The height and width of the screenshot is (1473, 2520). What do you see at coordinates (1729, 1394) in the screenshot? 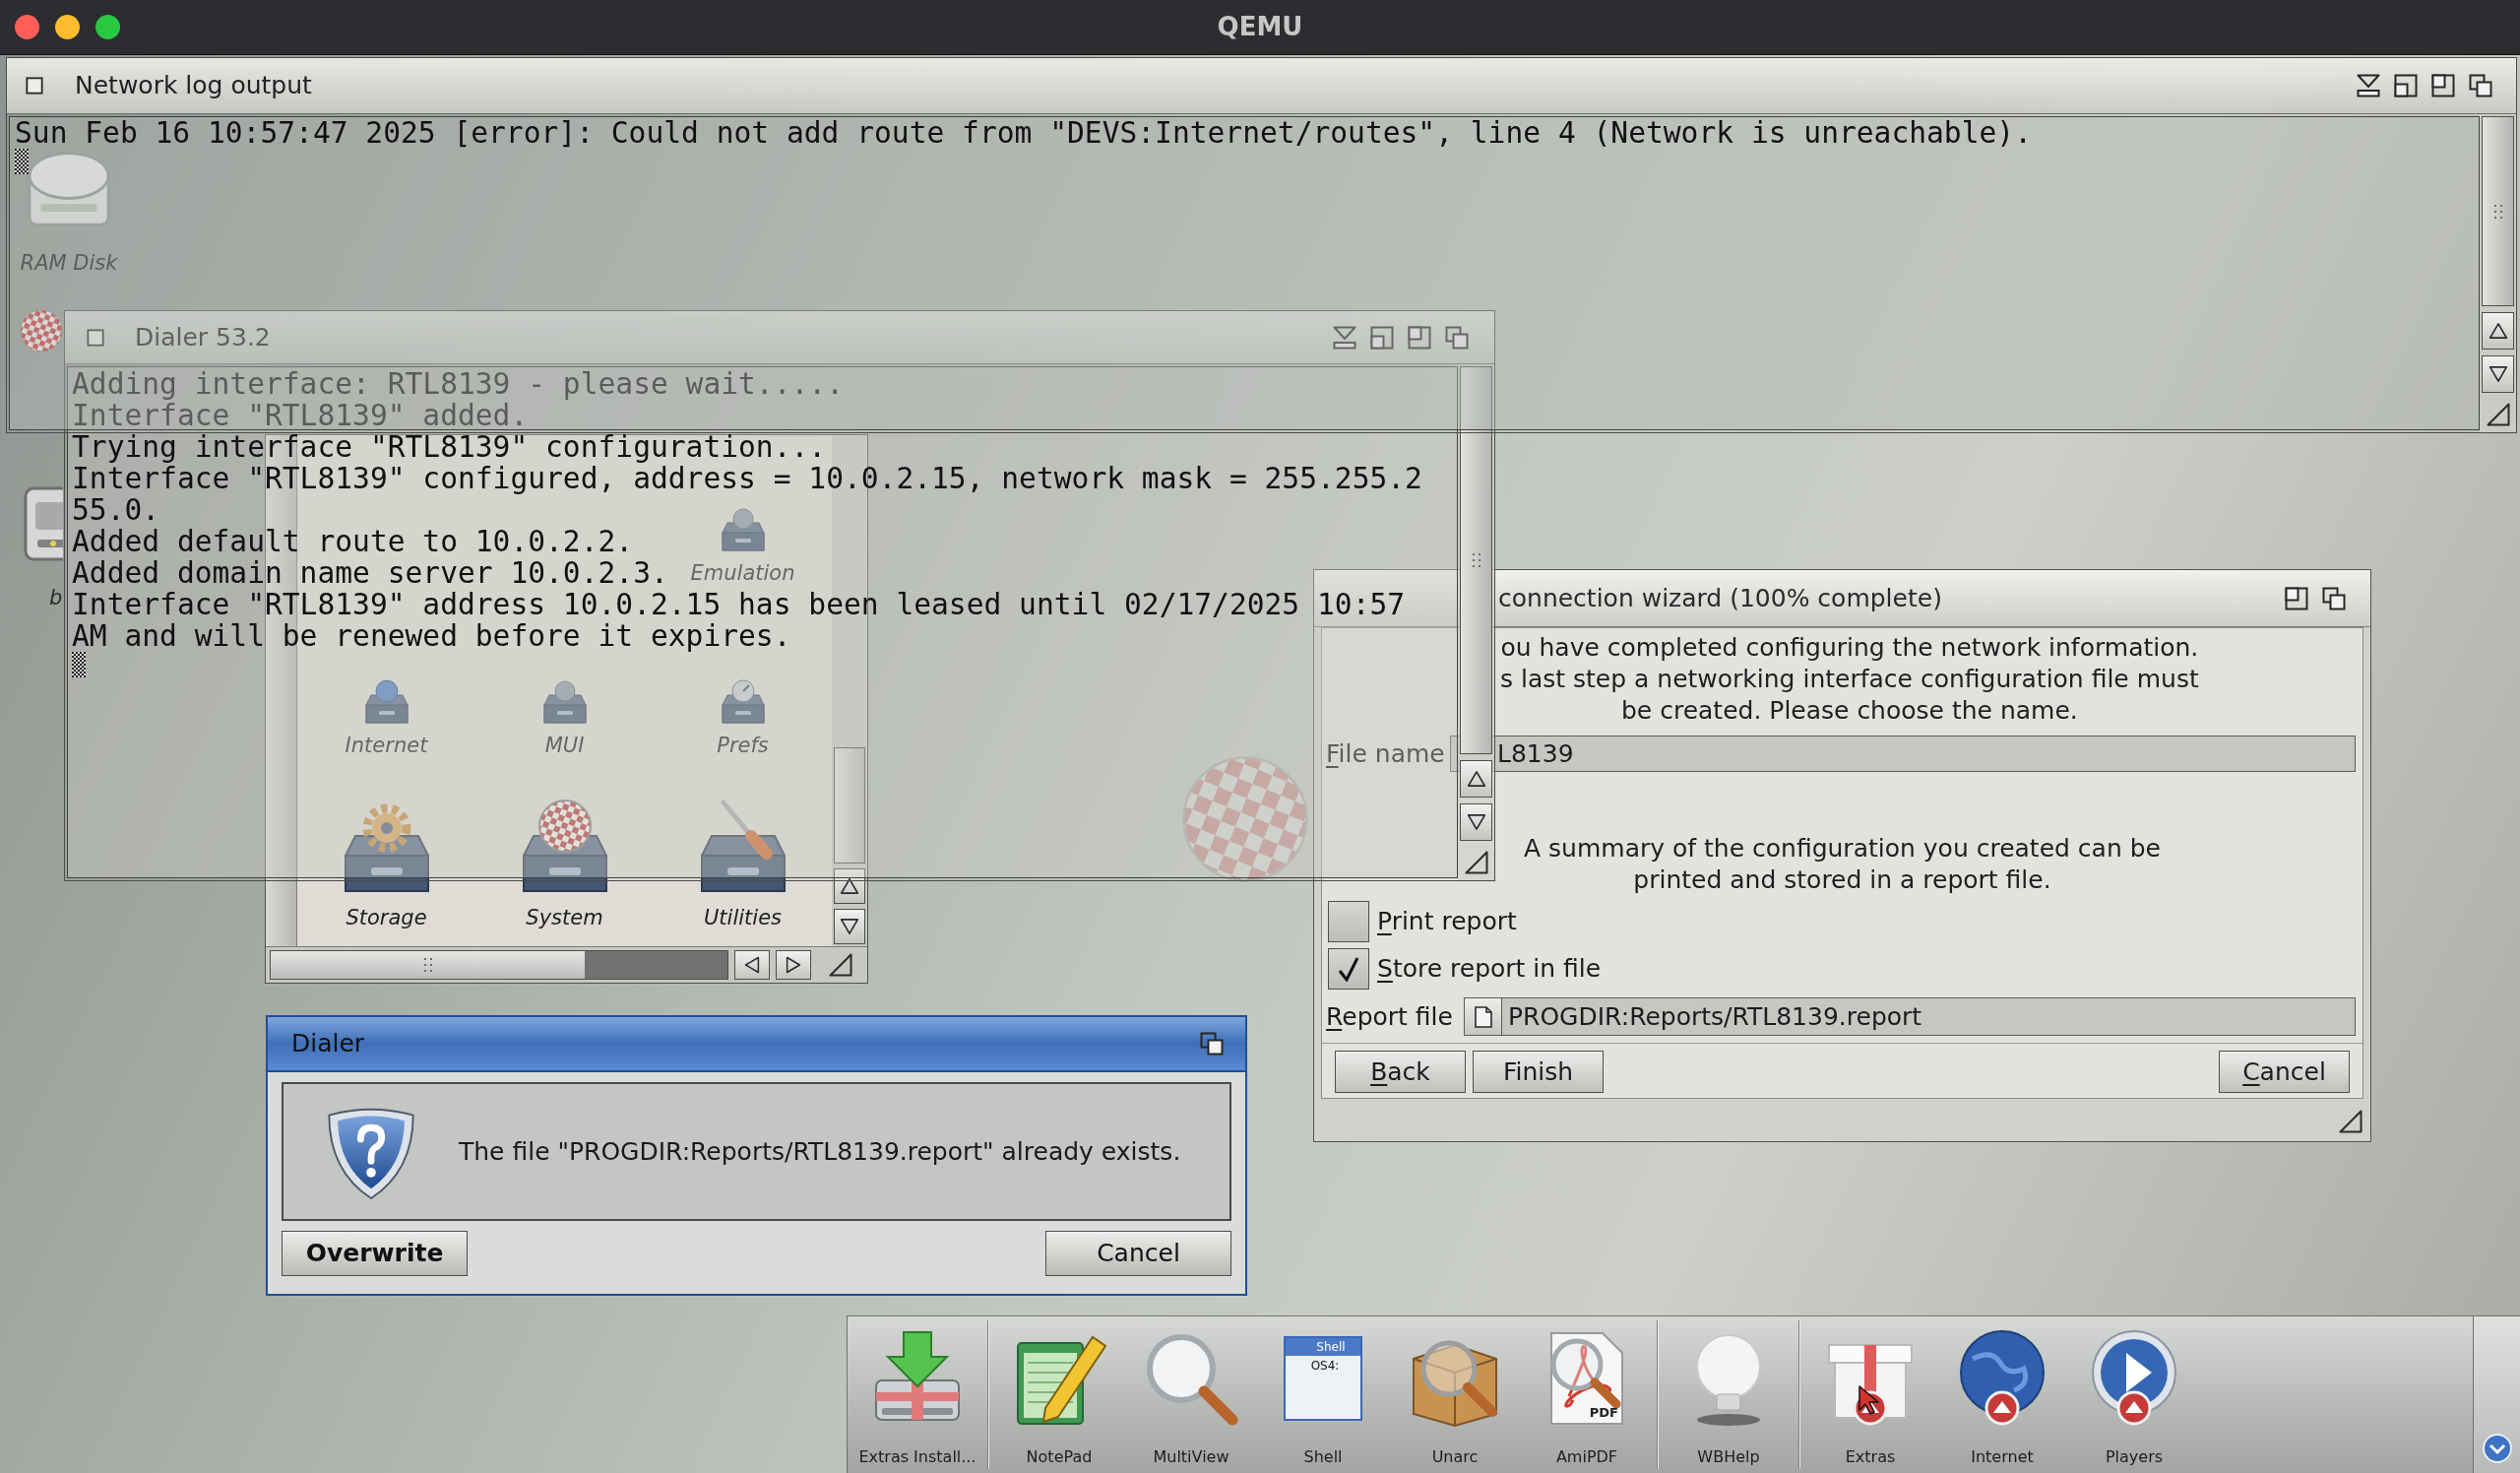
I see `dock-item: WBHelp` at bounding box center [1729, 1394].